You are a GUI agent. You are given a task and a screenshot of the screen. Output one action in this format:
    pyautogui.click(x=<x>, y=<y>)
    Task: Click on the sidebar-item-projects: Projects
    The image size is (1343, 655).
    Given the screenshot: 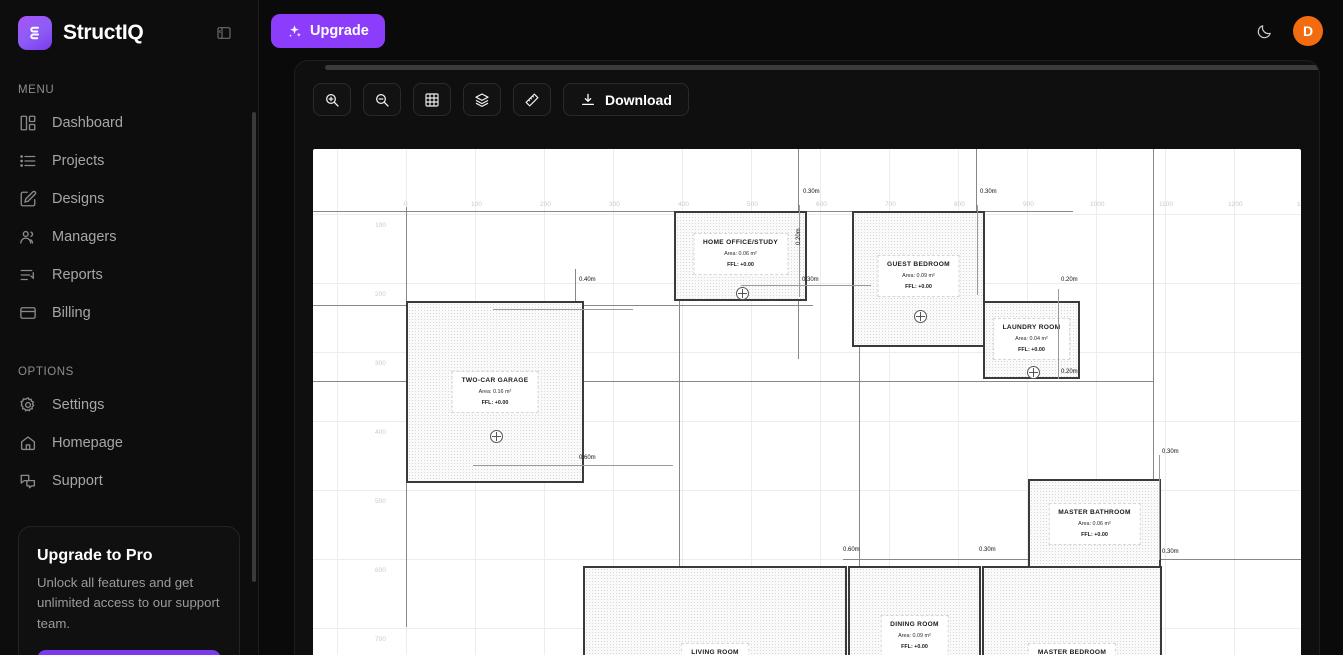 What is the action you would take?
    pyautogui.click(x=129, y=161)
    